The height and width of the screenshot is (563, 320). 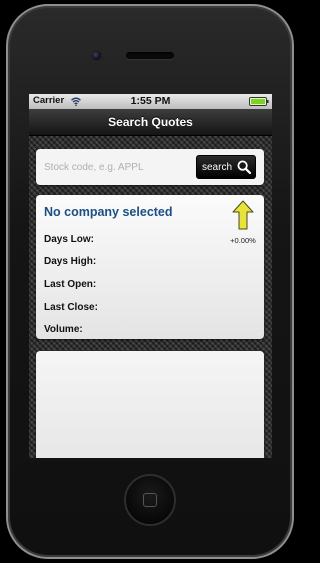 I want to click on nav-title: Search Quotes, so click(x=150, y=122).